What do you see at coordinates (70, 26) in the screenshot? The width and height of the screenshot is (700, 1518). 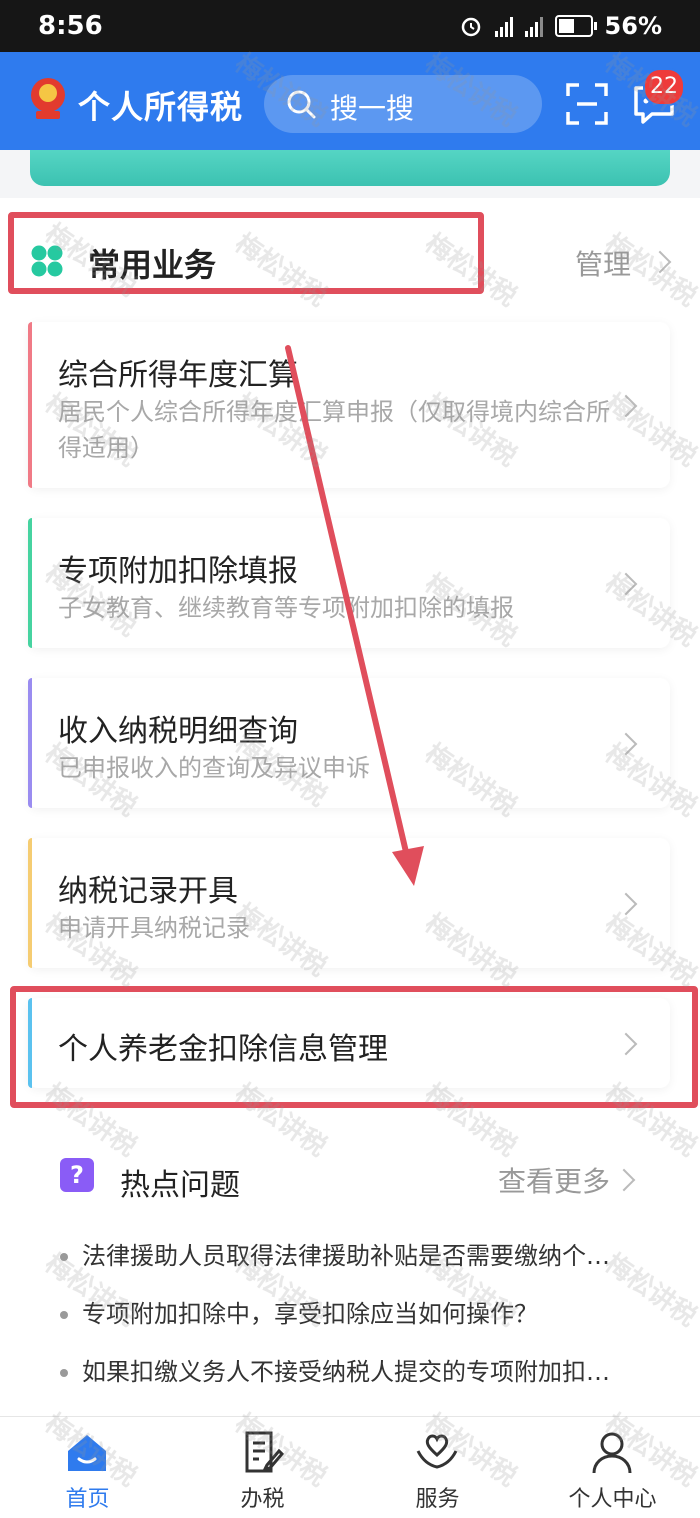 I see `status-time: 8:56` at bounding box center [70, 26].